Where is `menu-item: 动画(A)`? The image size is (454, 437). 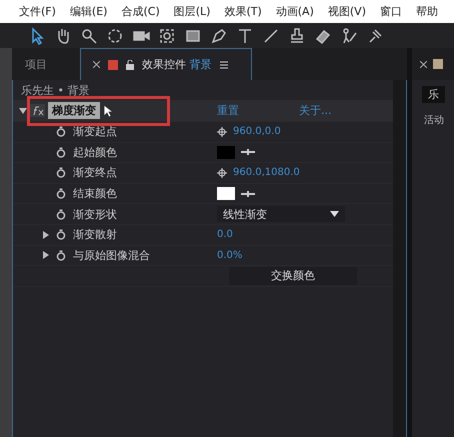 menu-item: 动画(A) is located at coordinates (295, 11).